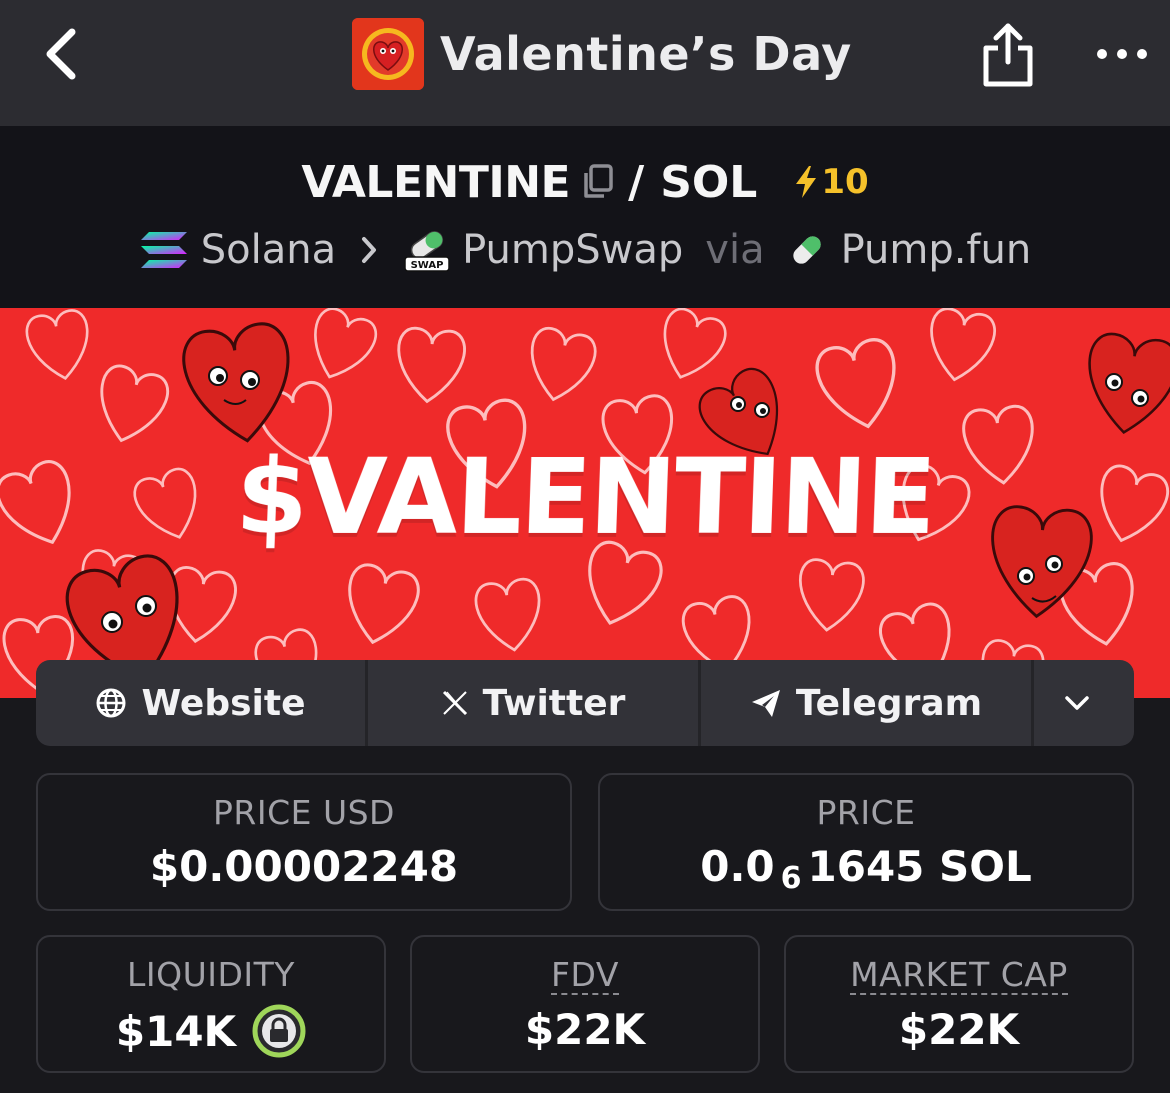 This screenshot has height=1093, width=1170. Describe the element at coordinates (806, 182) in the screenshot. I see `lightning-icon` at that location.